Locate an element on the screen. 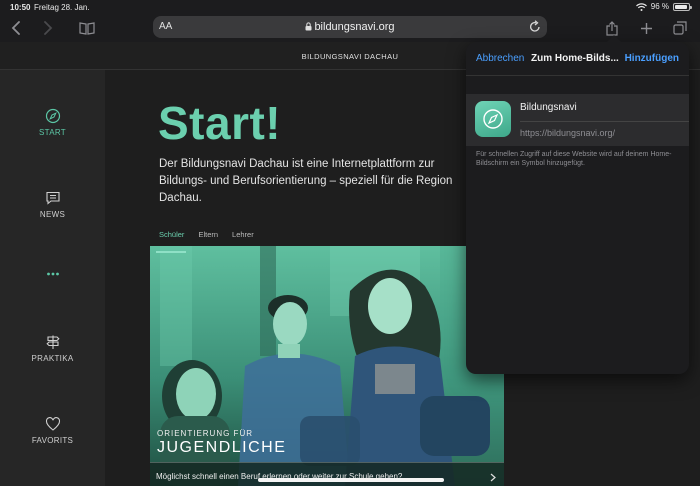 The width and height of the screenshot is (700, 486). lock-icon is located at coordinates (308, 26).